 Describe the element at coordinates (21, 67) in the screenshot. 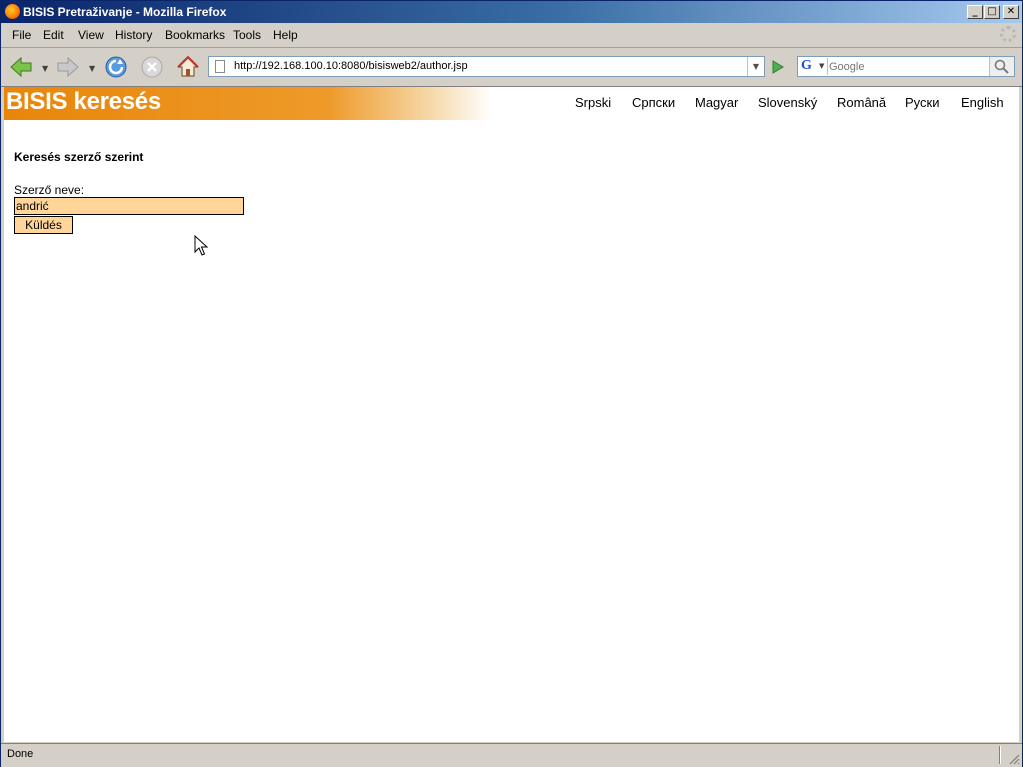

I see `back-arrow-icon` at that location.